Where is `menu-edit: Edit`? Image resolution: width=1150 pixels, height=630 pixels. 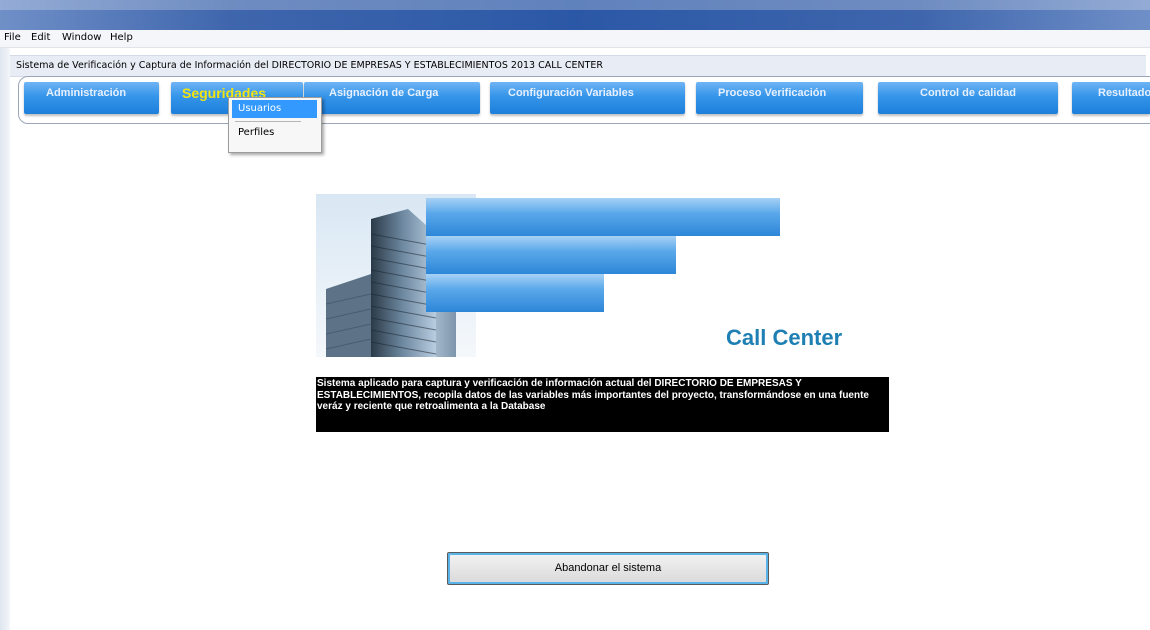 menu-edit: Edit is located at coordinates (40, 37).